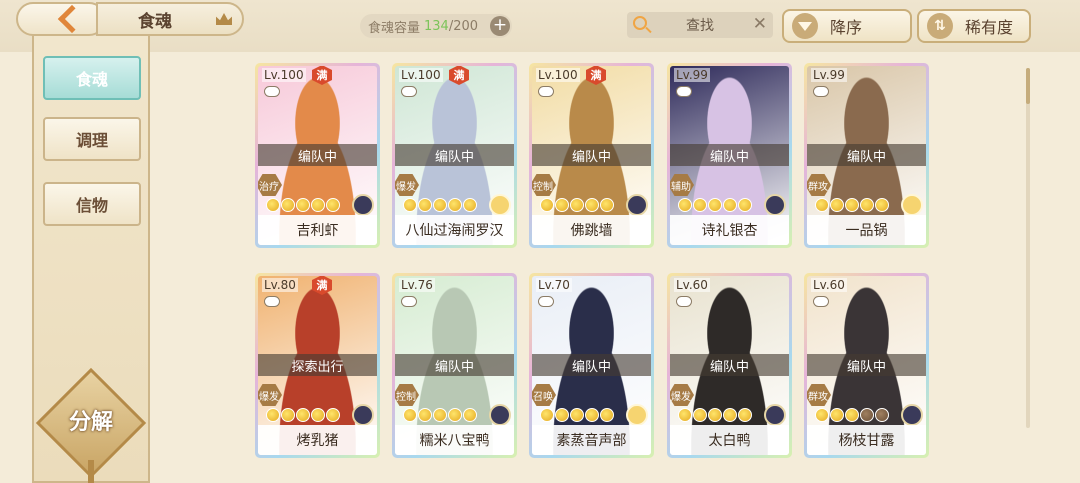 Image resolution: width=1080 pixels, height=483 pixels. I want to click on tab-food-souls-label: 食魂, so click(91, 79).